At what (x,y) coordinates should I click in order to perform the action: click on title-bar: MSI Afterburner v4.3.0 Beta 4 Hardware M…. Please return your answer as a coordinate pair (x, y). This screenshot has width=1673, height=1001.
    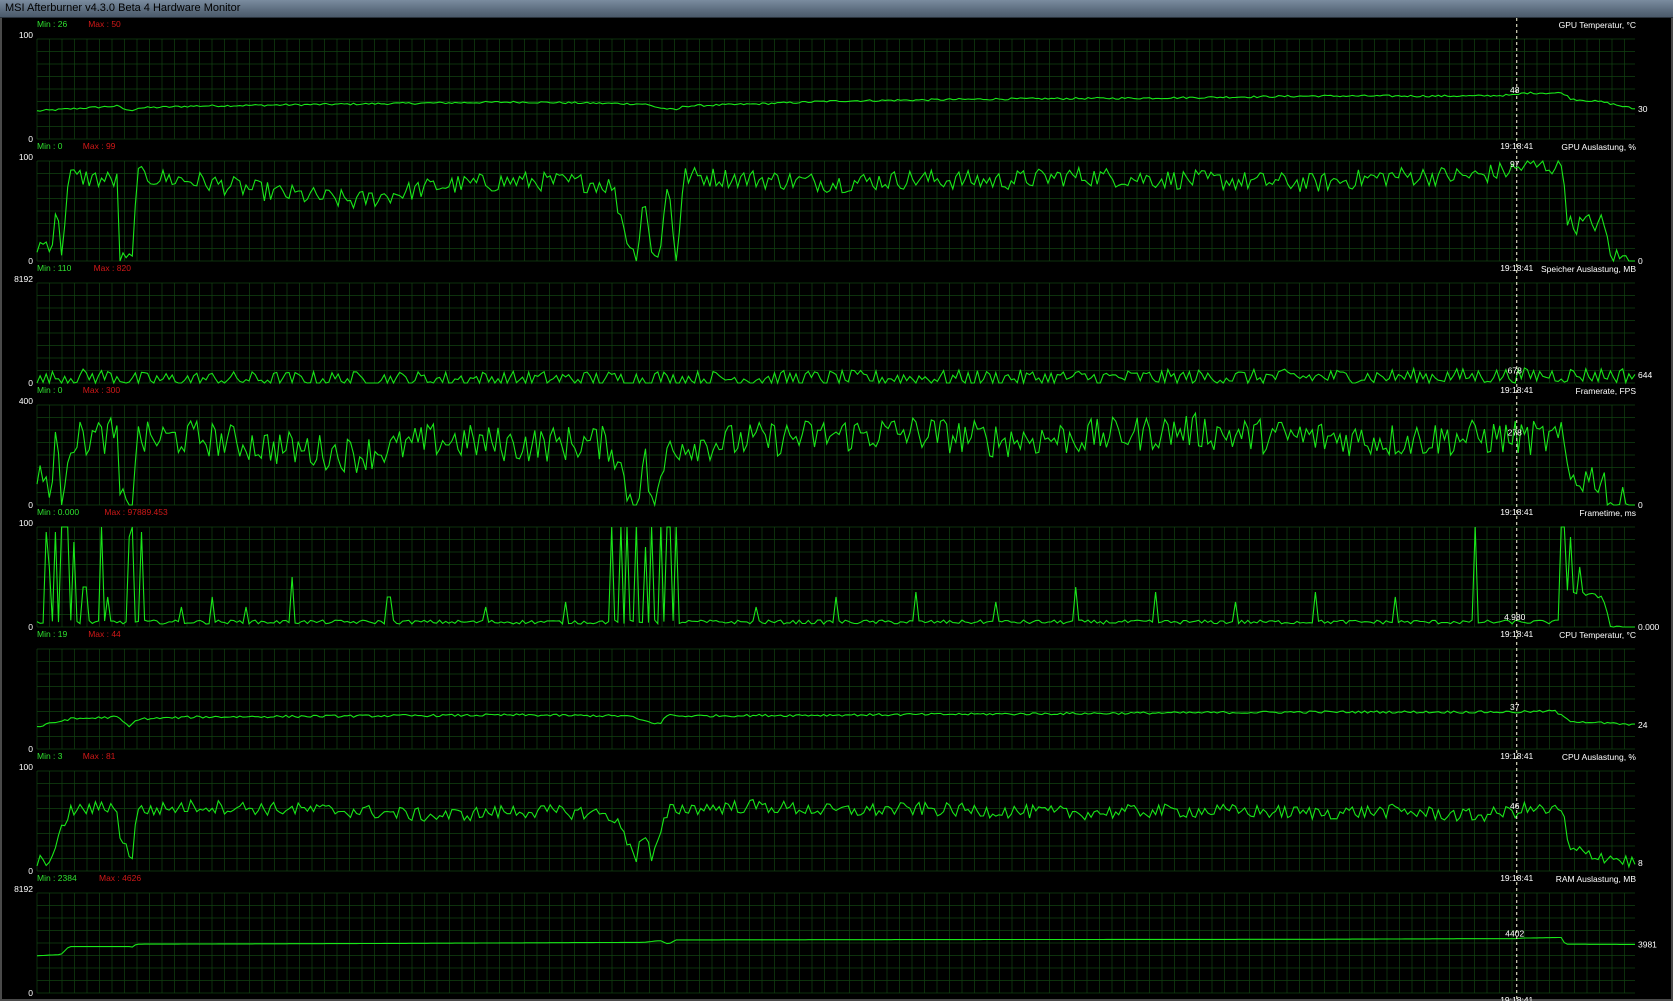
    Looking at the image, I should click on (836, 9).